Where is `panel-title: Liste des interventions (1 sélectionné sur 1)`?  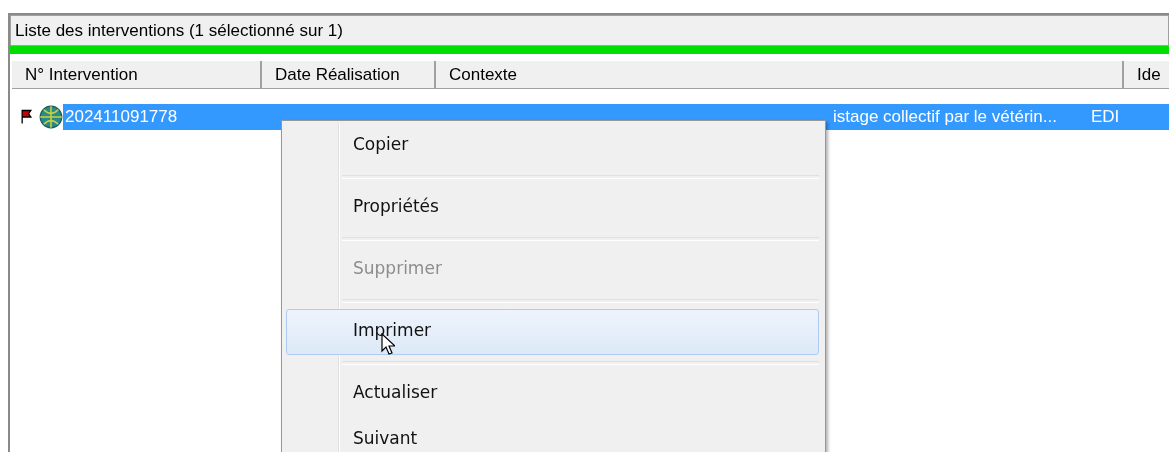 panel-title: Liste des interventions (1 sélectionné sur 1) is located at coordinates (589, 30).